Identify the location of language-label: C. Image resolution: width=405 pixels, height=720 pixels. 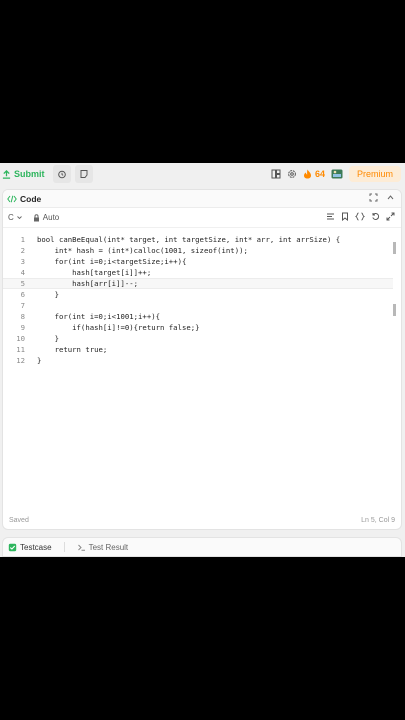
(11, 217).